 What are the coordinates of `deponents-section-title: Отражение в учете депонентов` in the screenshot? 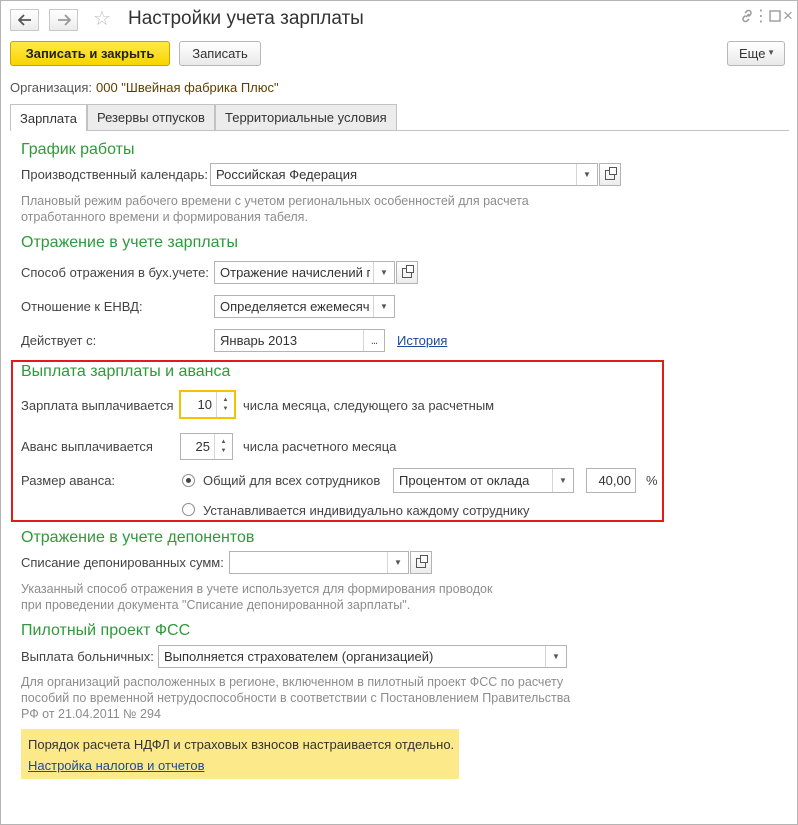 It's located at (138, 537).